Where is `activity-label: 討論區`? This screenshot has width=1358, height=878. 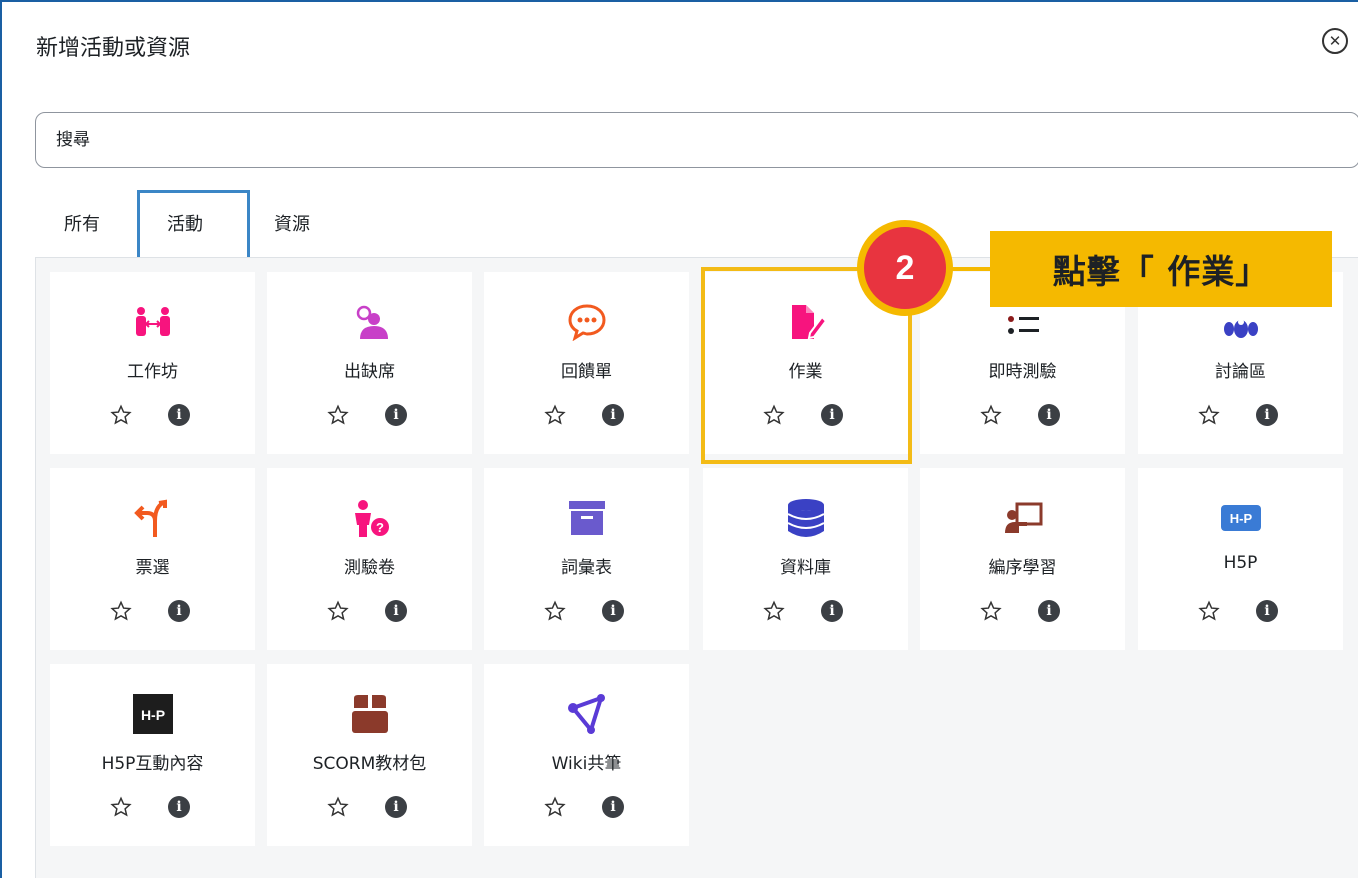 activity-label: 討論區 is located at coordinates (1240, 372).